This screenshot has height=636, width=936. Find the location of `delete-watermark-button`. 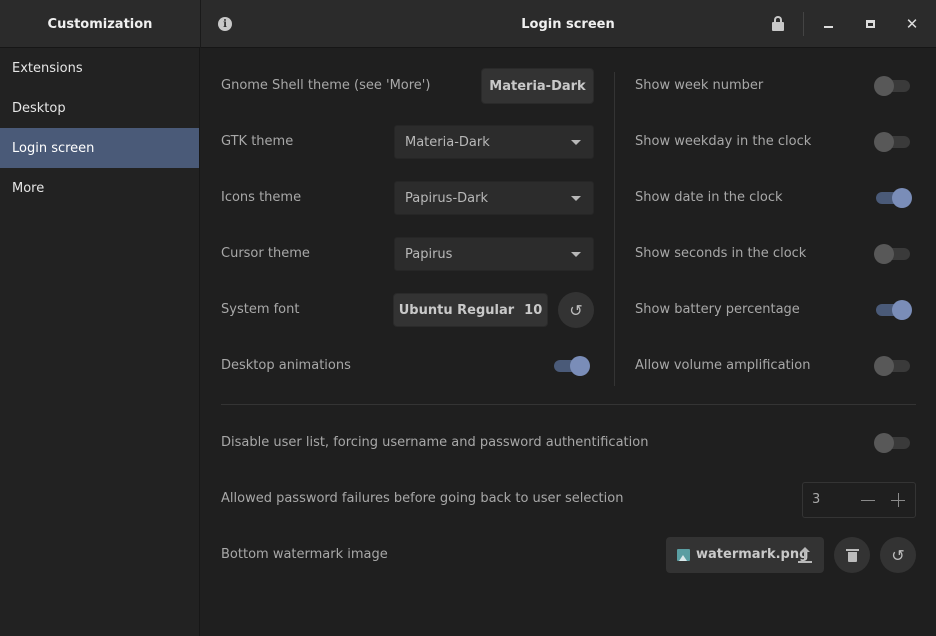

delete-watermark-button is located at coordinates (852, 555).